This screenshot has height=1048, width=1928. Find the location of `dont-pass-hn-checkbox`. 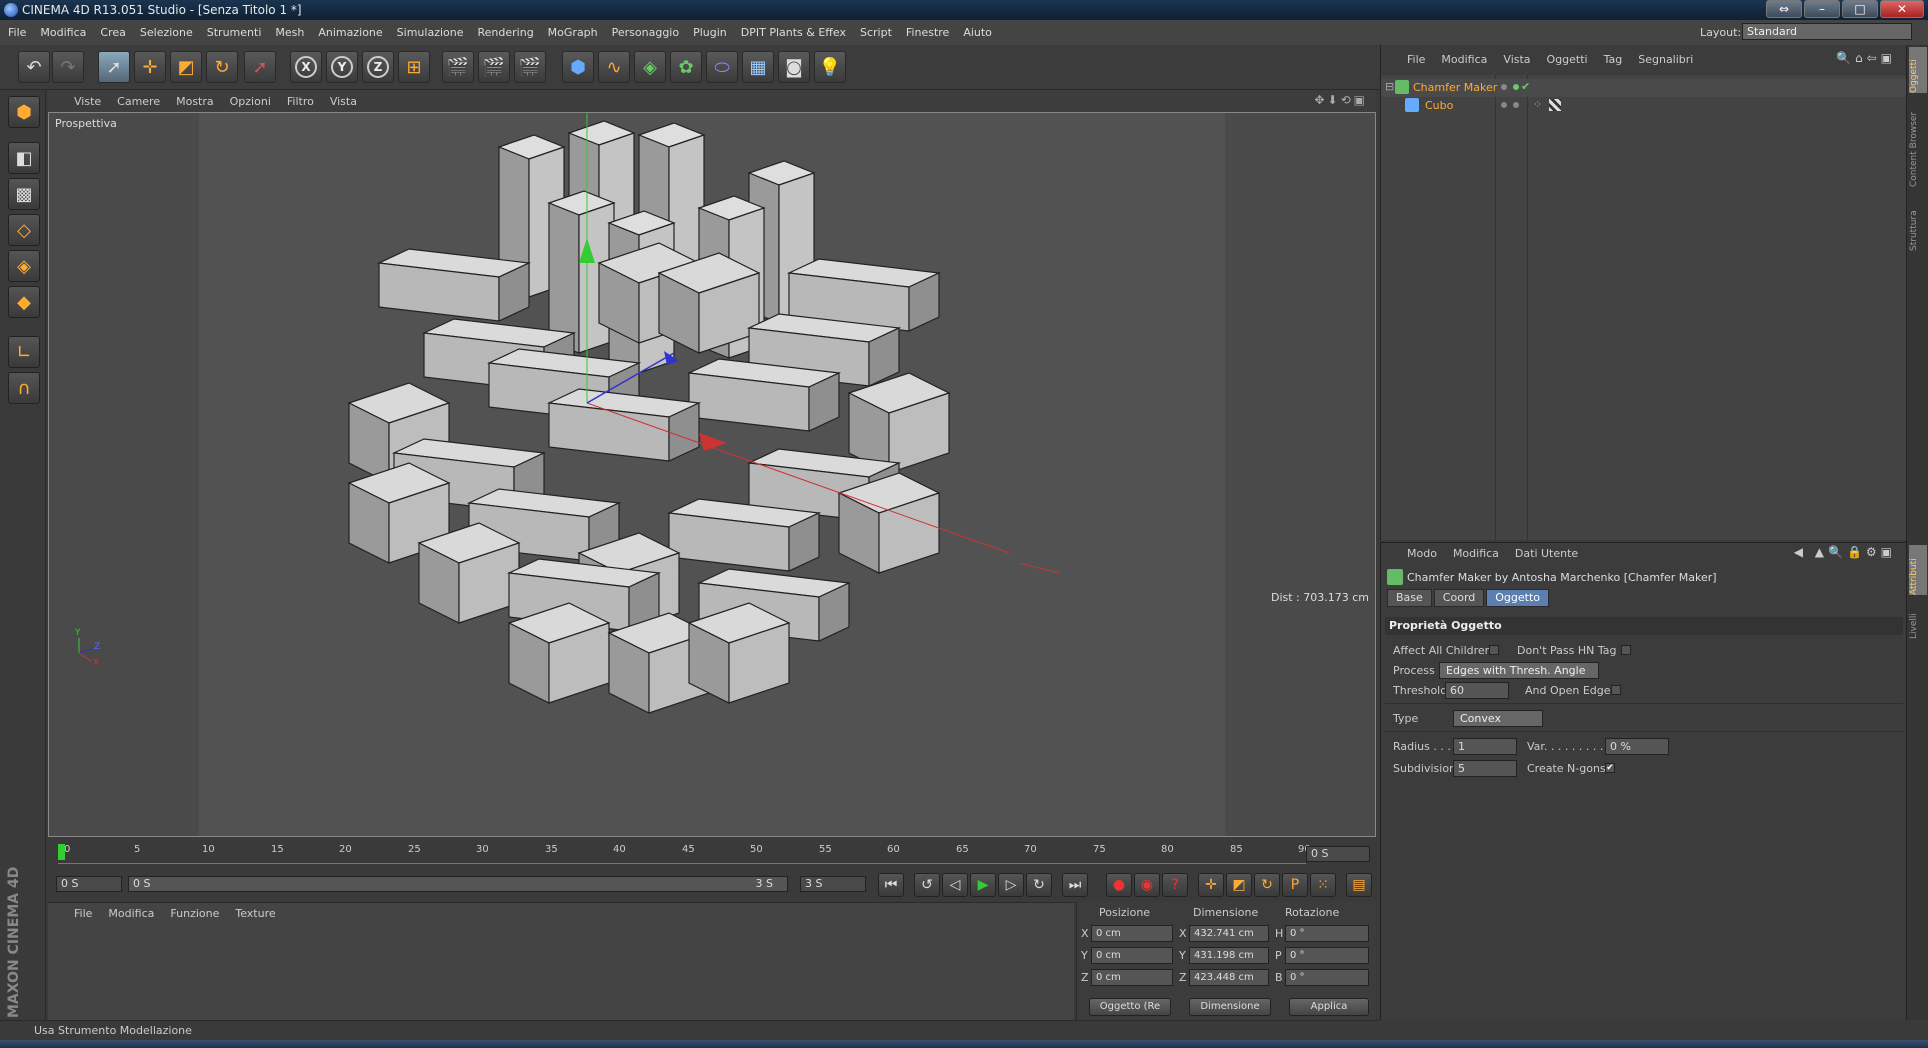

dont-pass-hn-checkbox is located at coordinates (1626, 650).